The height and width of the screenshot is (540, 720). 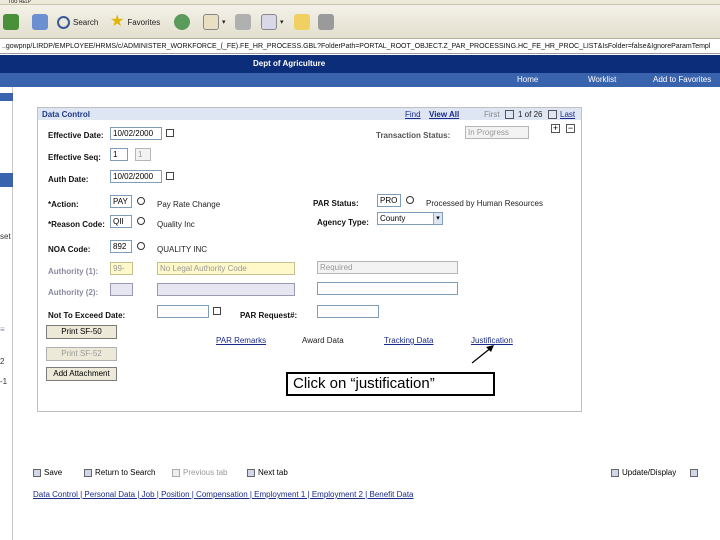 What do you see at coordinates (66, 114) in the screenshot?
I see `panel-title: Data Control` at bounding box center [66, 114].